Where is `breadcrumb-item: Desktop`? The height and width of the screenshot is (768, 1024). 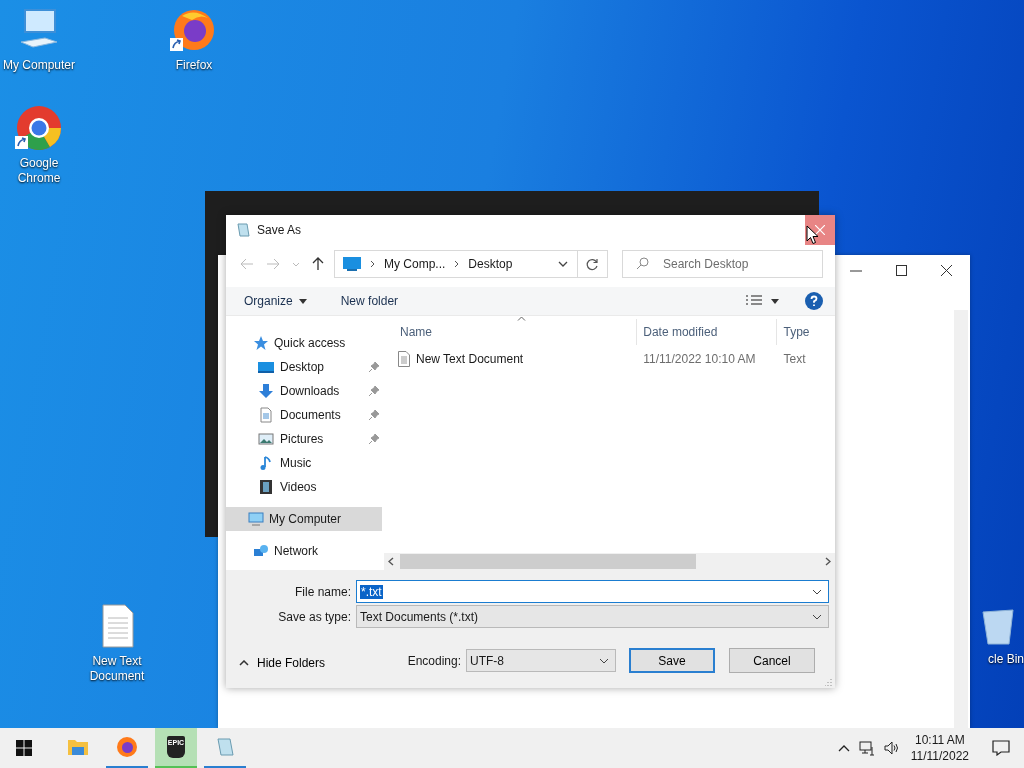
breadcrumb-item: Desktop is located at coordinates (490, 264).